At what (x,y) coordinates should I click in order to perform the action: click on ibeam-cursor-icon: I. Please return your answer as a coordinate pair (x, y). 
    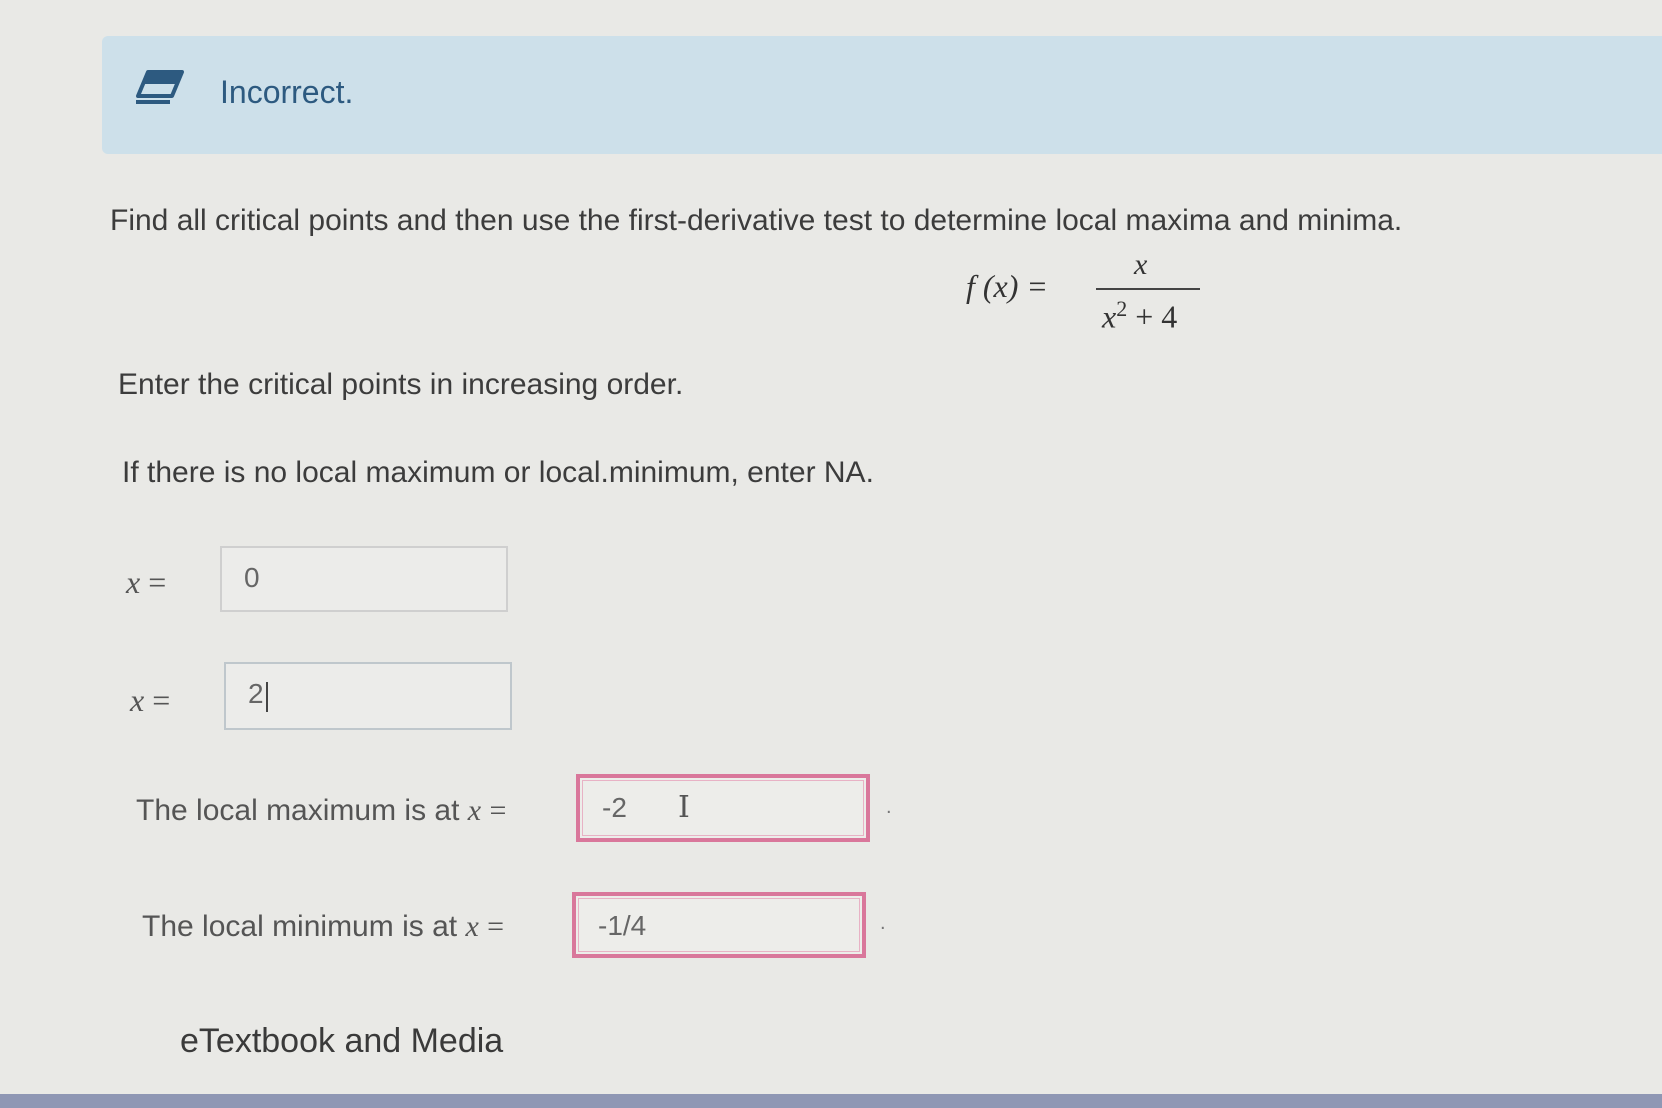
    Looking at the image, I should click on (684, 807).